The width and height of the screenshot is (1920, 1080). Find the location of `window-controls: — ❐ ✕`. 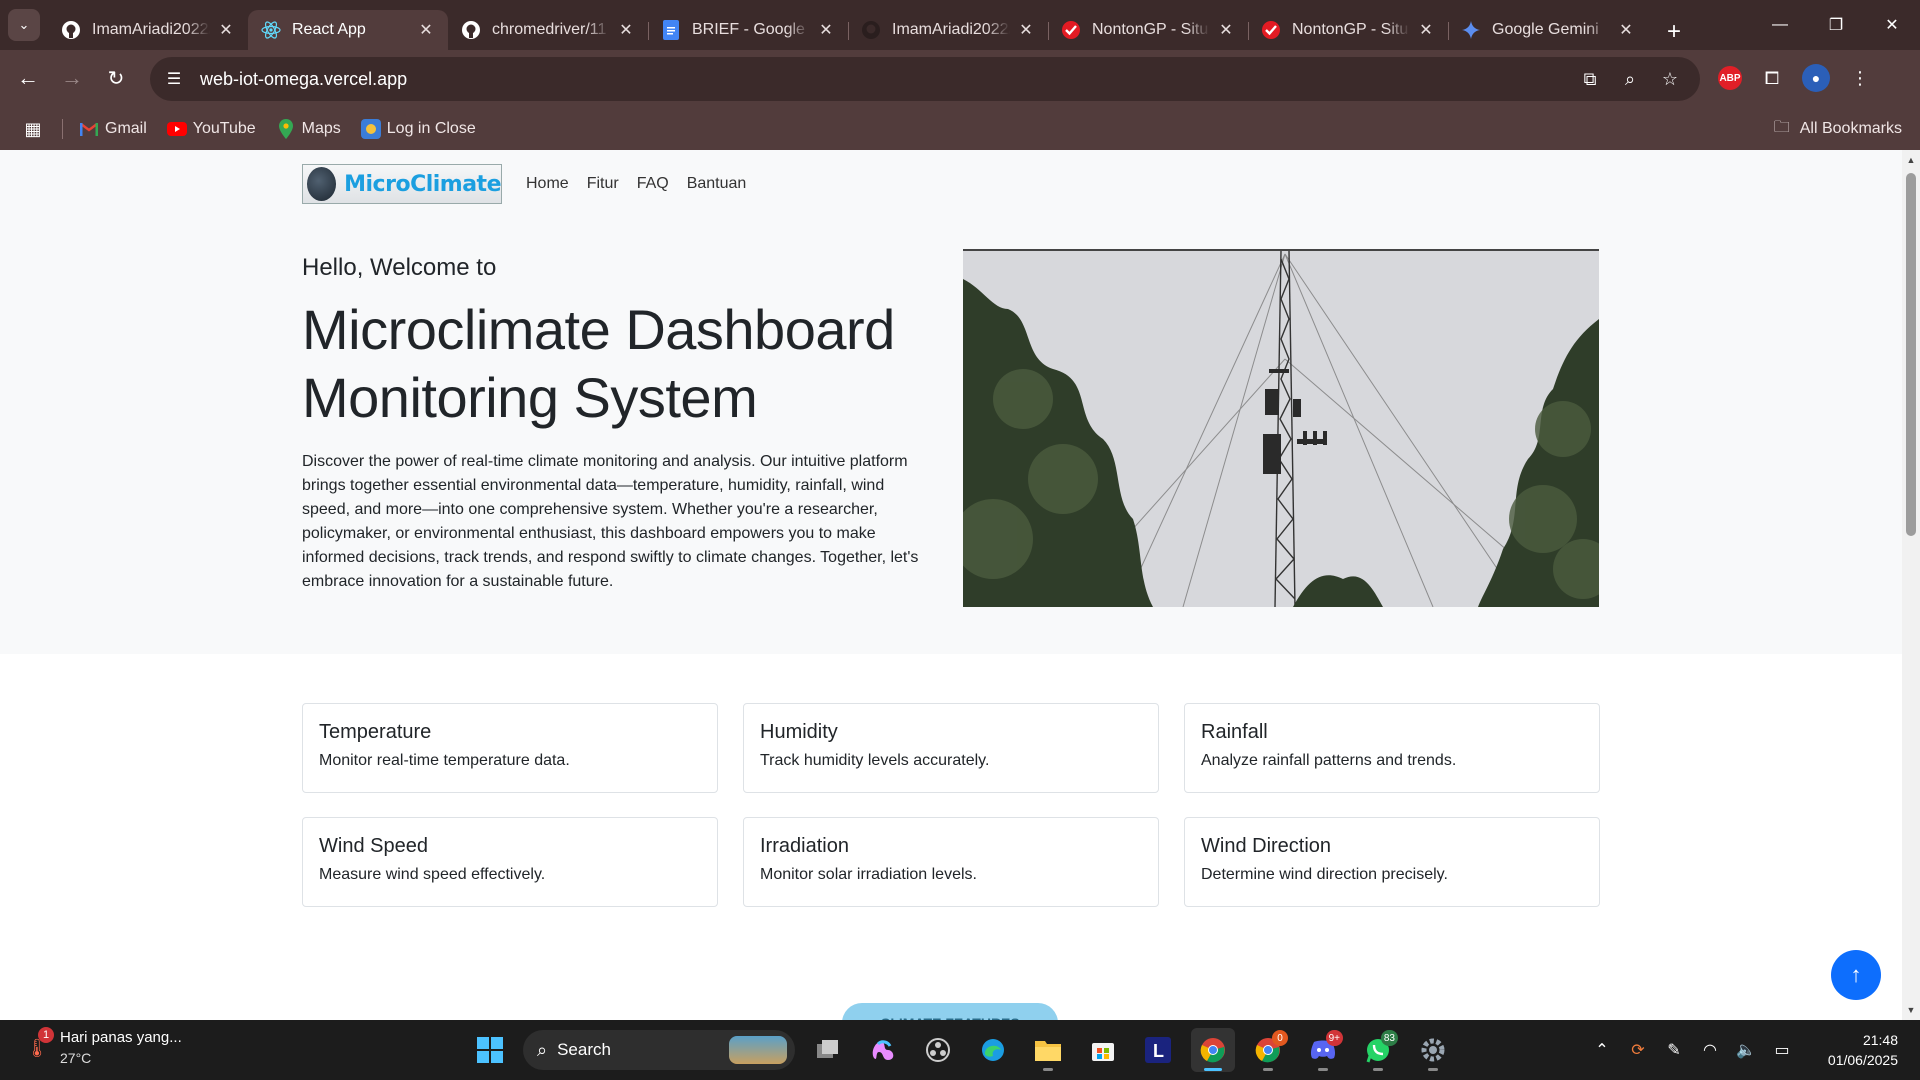

window-controls: — ❐ ✕ is located at coordinates (1836, 25).